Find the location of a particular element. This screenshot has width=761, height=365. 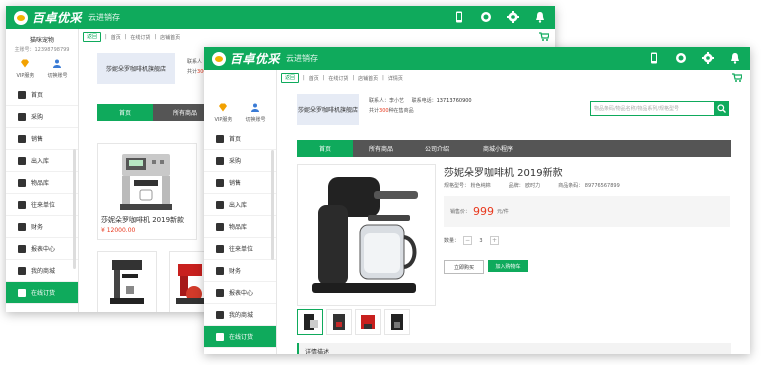

sidebar-menu: 首页 采购 销售 出入库 物品库 往来单位 财务 报表中心 我的商城 在线订货 is located at coordinates (42, 194).